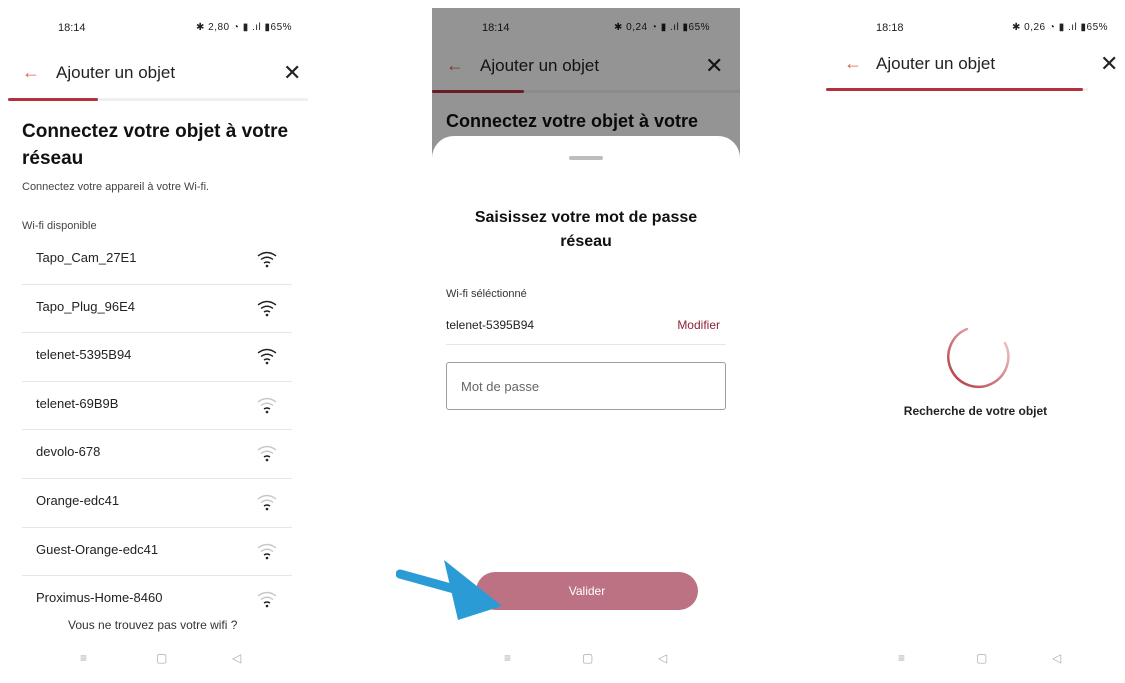 The width and height of the screenshot is (1125, 683). Describe the element at coordinates (157, 454) in the screenshot. I see `wifi-network-item: devolo-678` at that location.